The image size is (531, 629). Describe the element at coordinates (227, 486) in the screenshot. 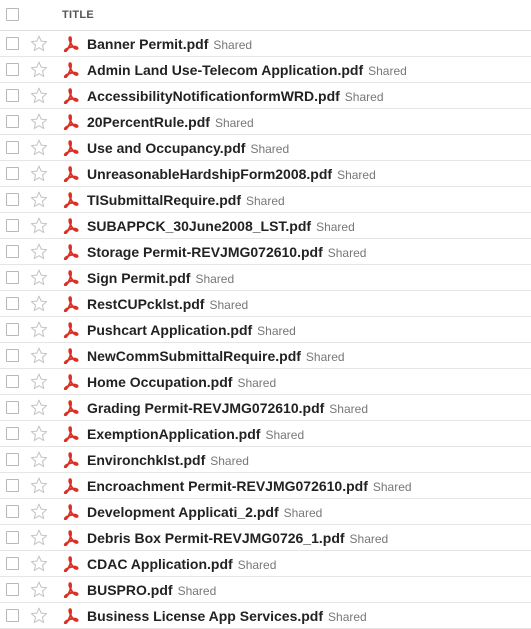

I see `file-name-text: Encroachment Permit-REVJMG072610.pdf` at that location.